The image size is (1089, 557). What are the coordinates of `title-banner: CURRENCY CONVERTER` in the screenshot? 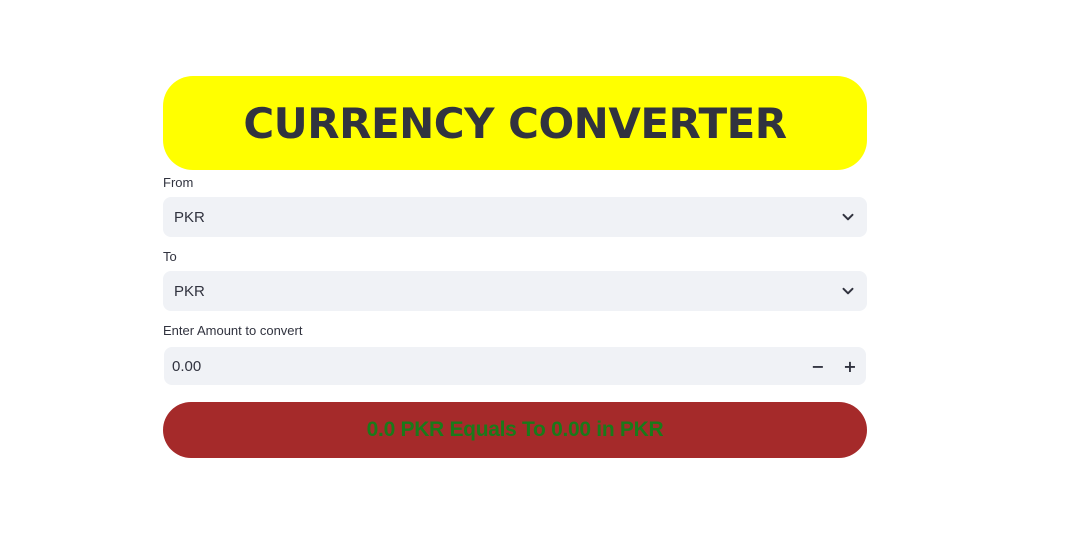 It's located at (515, 123).